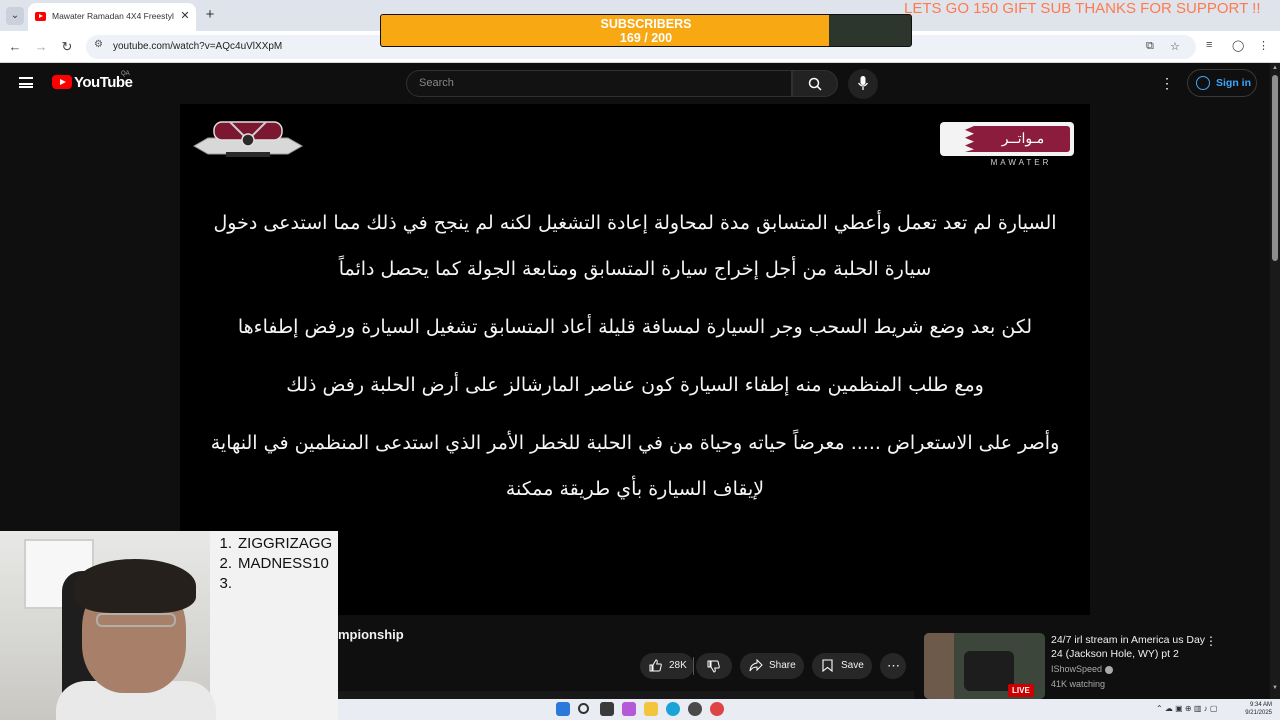 The height and width of the screenshot is (720, 1280). What do you see at coordinates (197, 46) in the screenshot?
I see `url-text: youtube.com/watch?v=AQc4uVlXXpM` at bounding box center [197, 46].